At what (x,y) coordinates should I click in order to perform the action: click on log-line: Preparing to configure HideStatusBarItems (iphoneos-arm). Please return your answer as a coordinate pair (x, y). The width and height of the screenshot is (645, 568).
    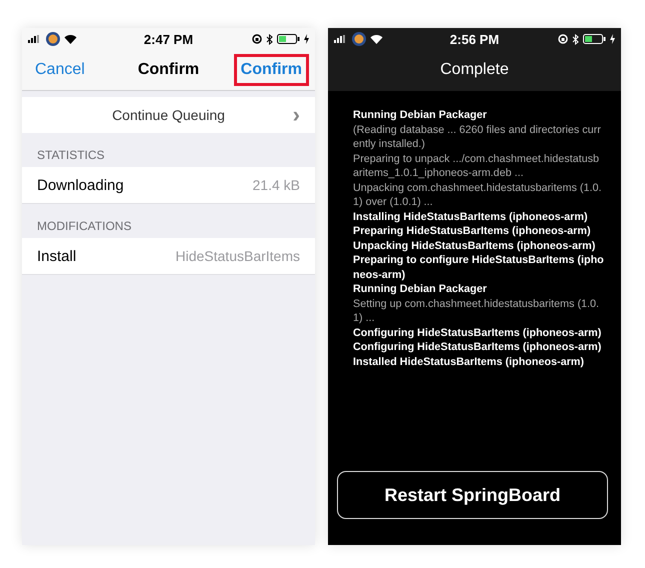
    Looking at the image, I should click on (479, 267).